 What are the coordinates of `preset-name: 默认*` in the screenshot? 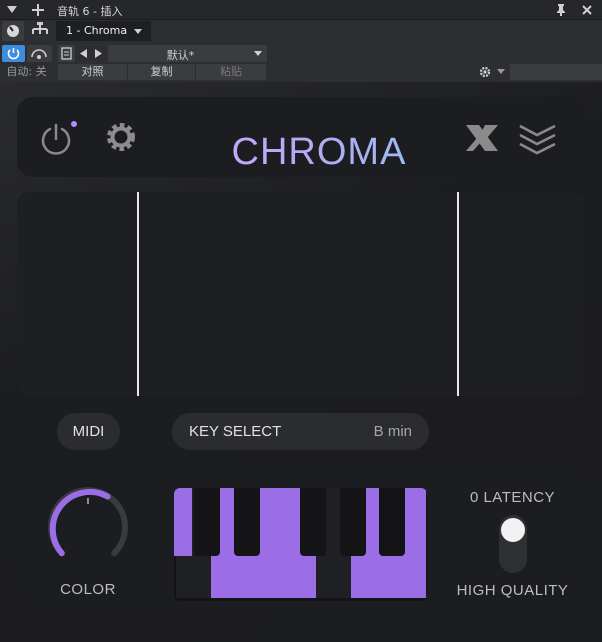 It's located at (180, 55).